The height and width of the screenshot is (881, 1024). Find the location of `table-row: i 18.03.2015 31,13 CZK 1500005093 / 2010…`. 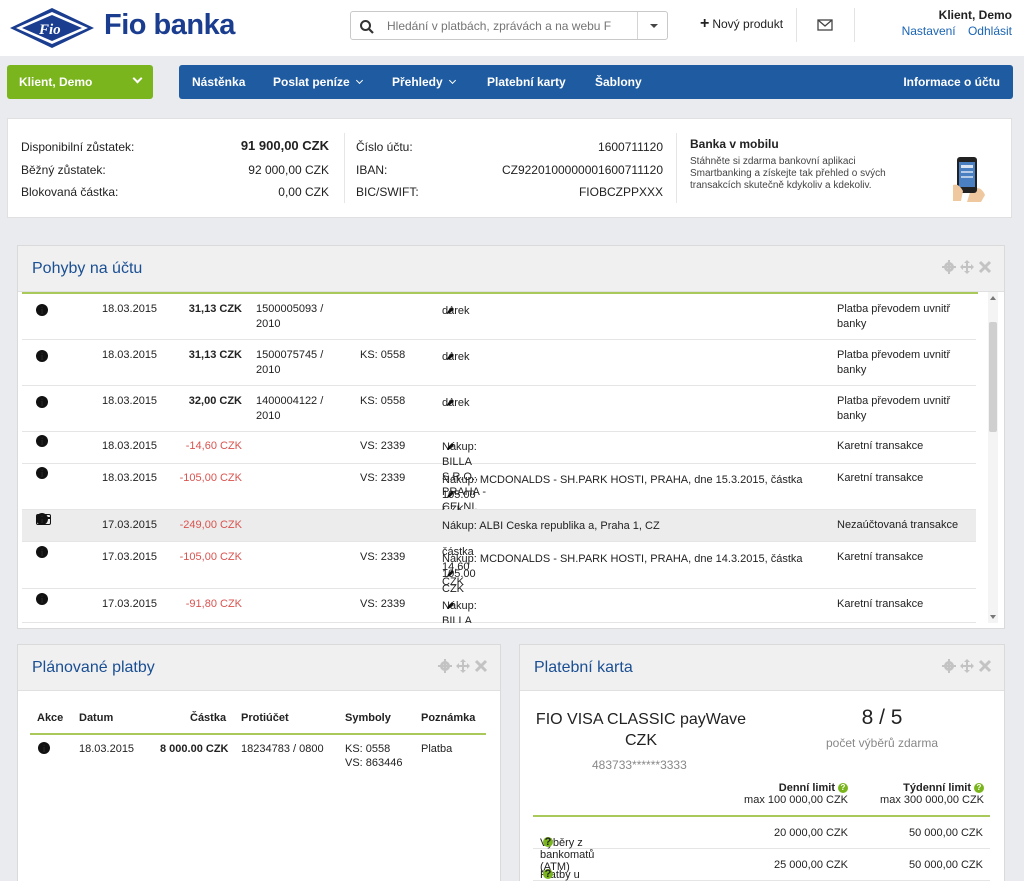

table-row: i 18.03.2015 31,13 CZK 1500005093 / 2010… is located at coordinates (499, 317).